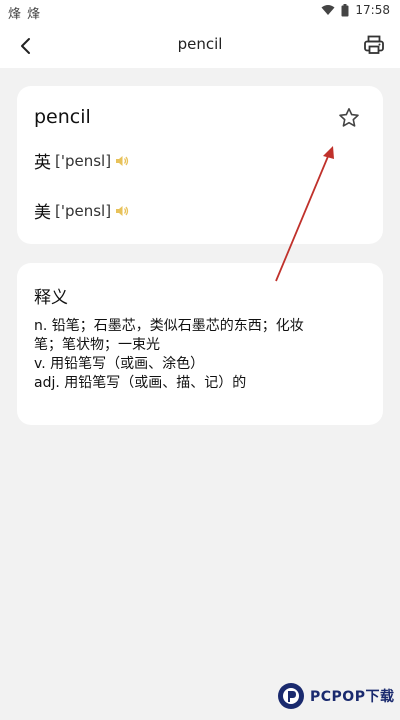 This screenshot has width=400, height=720. What do you see at coordinates (97, 345) in the screenshot?
I see `definition-line: 笔；笔状物；一束光` at bounding box center [97, 345].